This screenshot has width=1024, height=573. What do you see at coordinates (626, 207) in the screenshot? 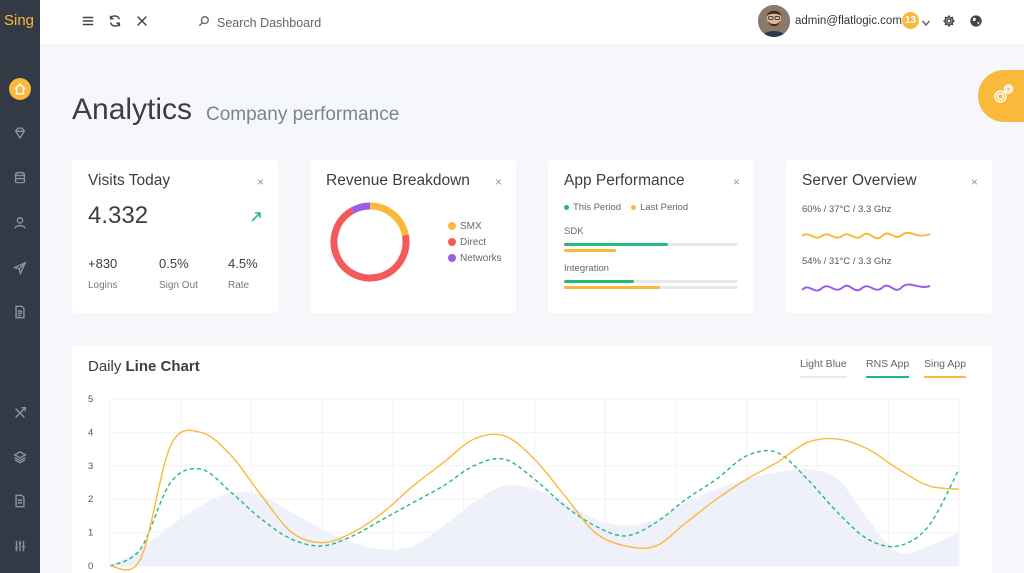
I see `performance-legend: This Period Last Period` at bounding box center [626, 207].